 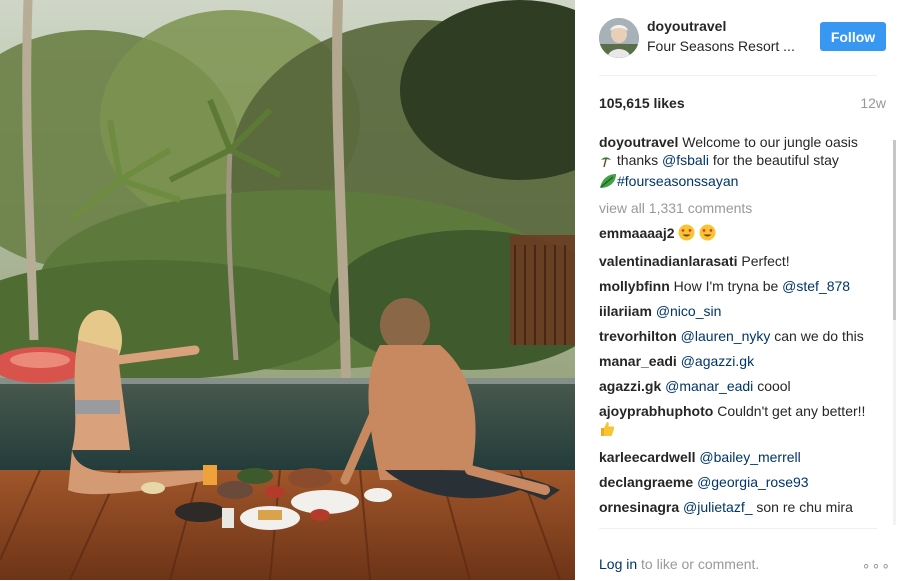 What do you see at coordinates (804, 507) in the screenshot?
I see `comment-text: son re chu mira` at bounding box center [804, 507].